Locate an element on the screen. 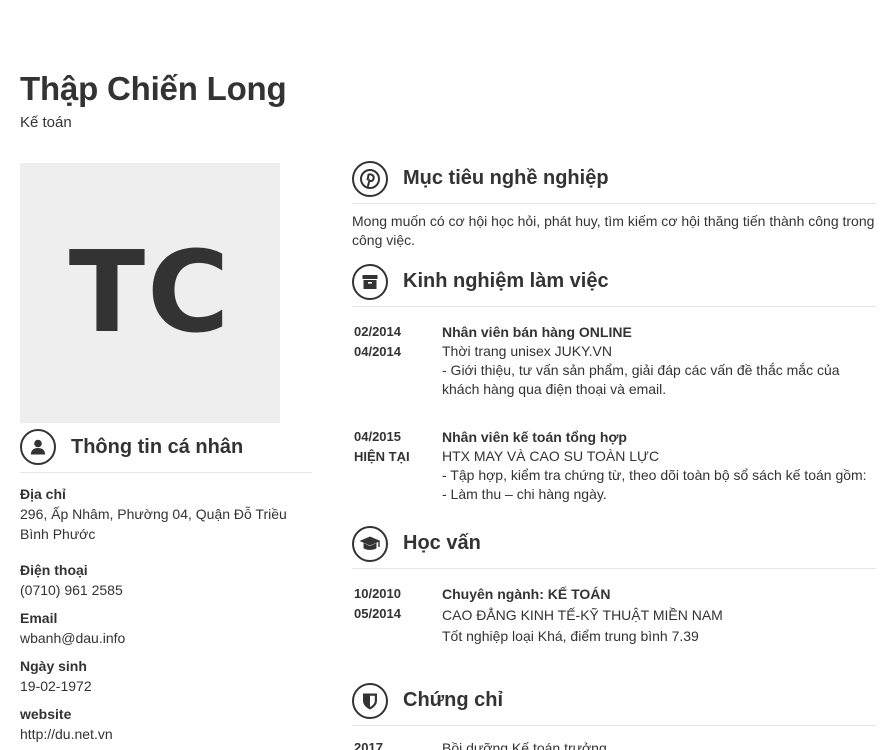 This screenshot has height=750, width=894. website-label: website is located at coordinates (46, 714).